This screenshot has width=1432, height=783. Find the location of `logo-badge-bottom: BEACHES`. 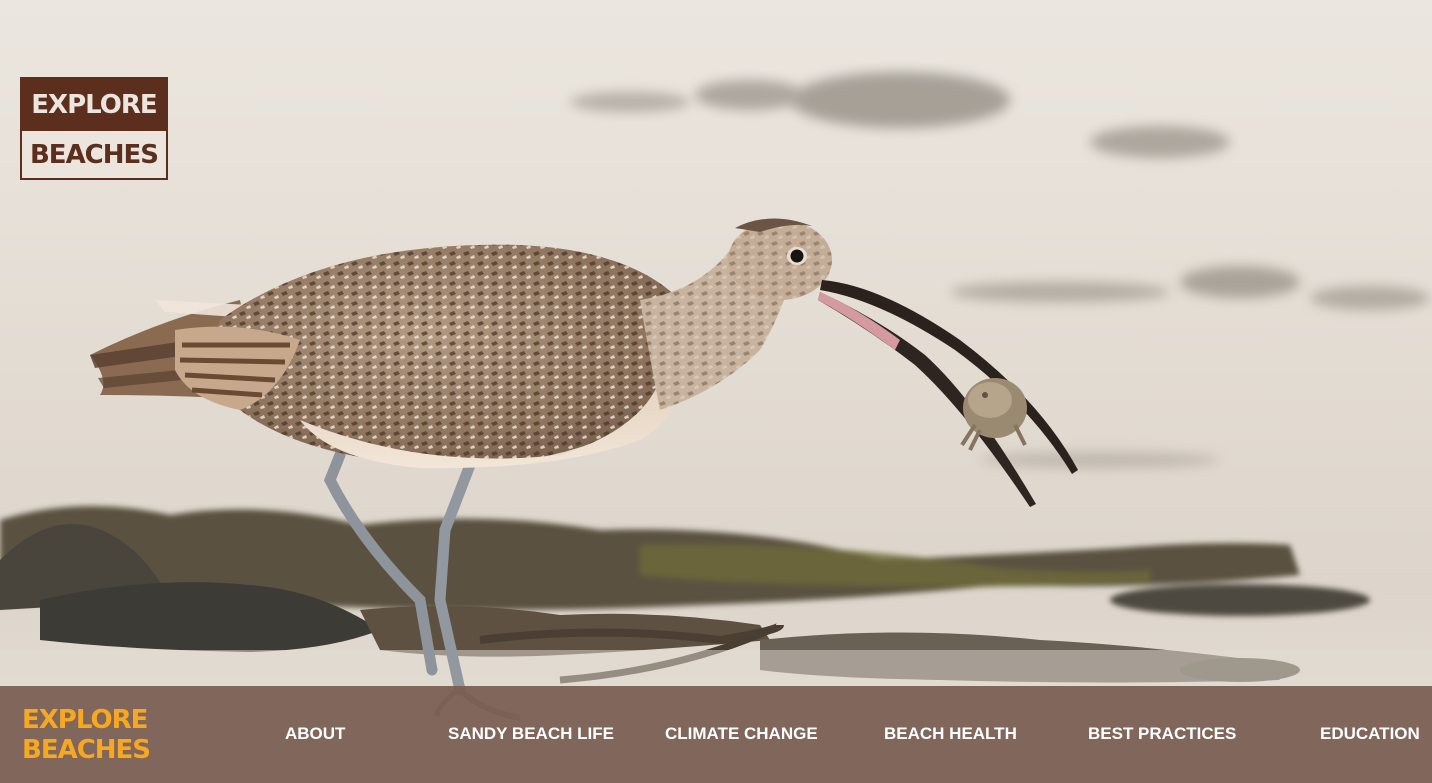

logo-badge-bottom: BEACHES is located at coordinates (94, 154).